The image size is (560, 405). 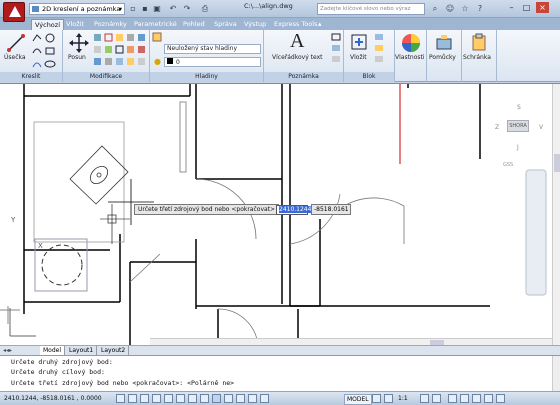 What do you see at coordinates (480, 9) in the screenshot?
I see `help-icon: ?` at bounding box center [480, 9].